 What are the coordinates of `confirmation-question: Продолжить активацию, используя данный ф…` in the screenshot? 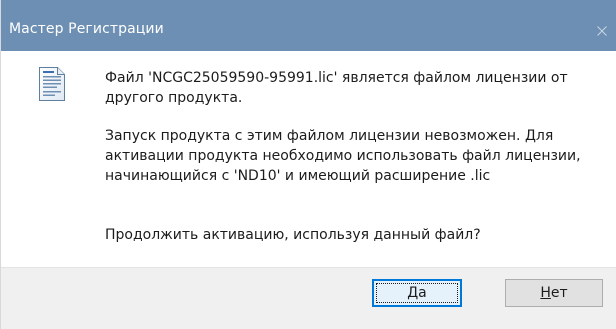 It's located at (293, 235).